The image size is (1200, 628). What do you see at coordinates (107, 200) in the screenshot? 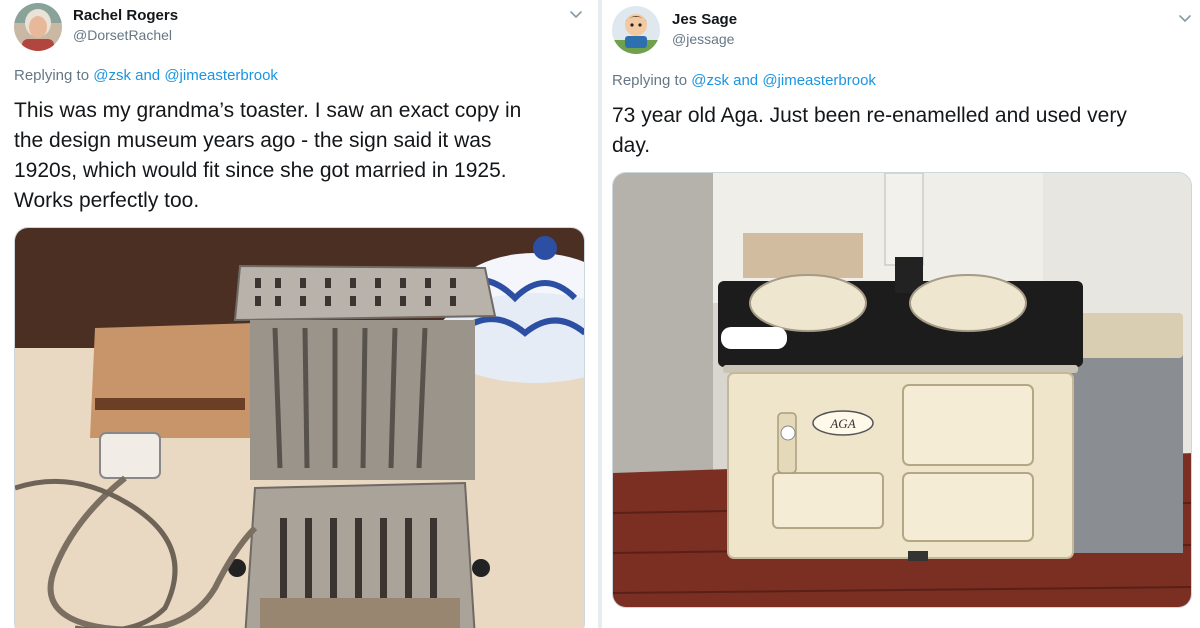
I see `tweet-text-line: Works perfectly too.` at bounding box center [107, 200].